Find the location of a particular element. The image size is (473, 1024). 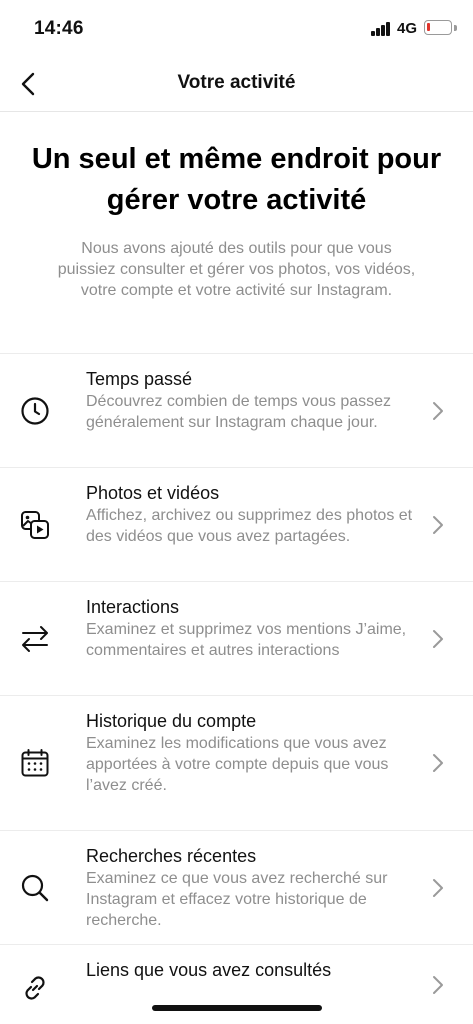

search-icon is located at coordinates (35, 888).